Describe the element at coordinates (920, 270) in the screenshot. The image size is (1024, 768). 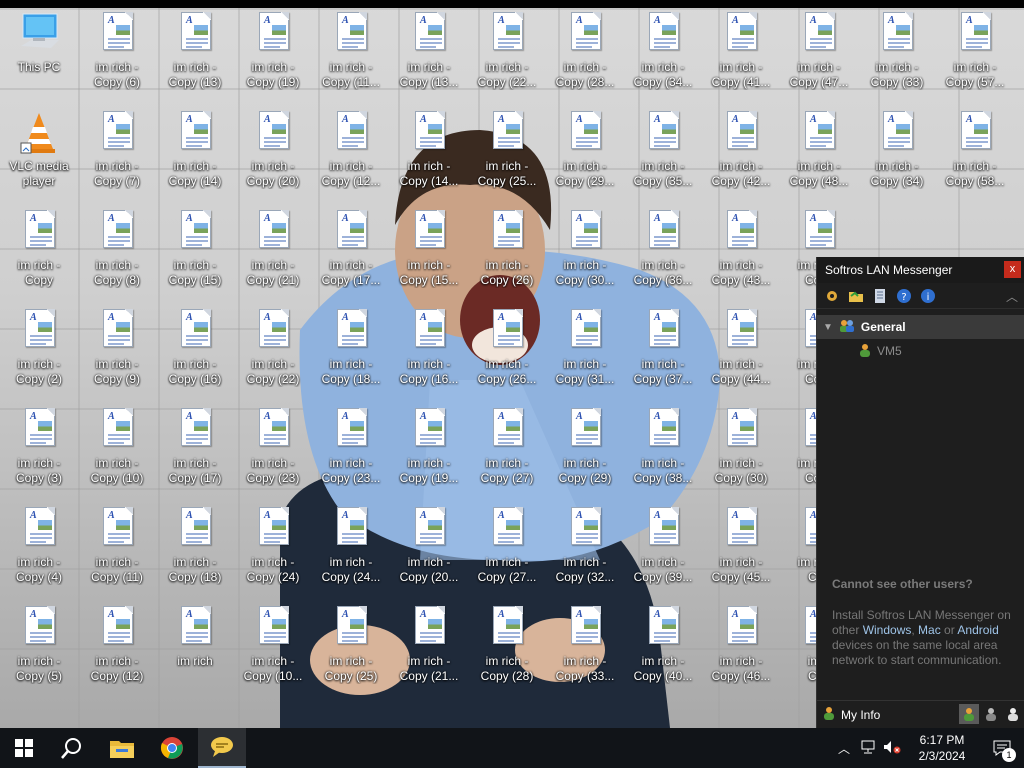
I see `window-title-bar: Softros LAN Messenger x` at that location.